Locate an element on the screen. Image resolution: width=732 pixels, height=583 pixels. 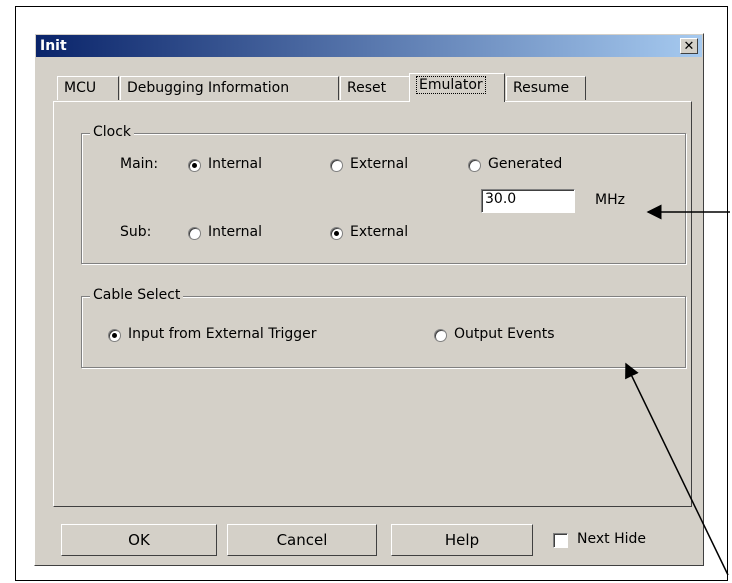
ok-button: OK is located at coordinates (139, 540).